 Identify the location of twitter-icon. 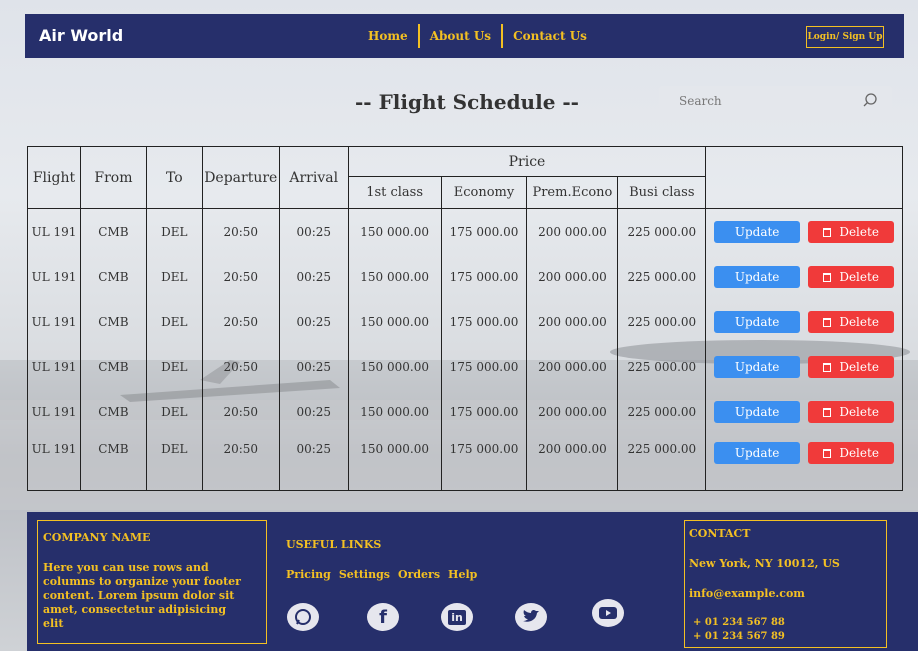
(531, 617).